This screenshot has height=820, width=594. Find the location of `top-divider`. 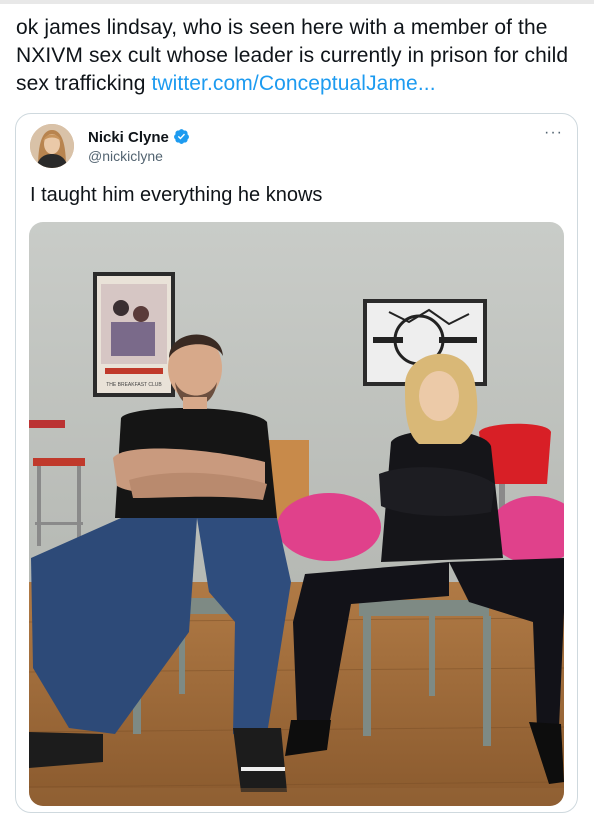

top-divider is located at coordinates (297, 2).